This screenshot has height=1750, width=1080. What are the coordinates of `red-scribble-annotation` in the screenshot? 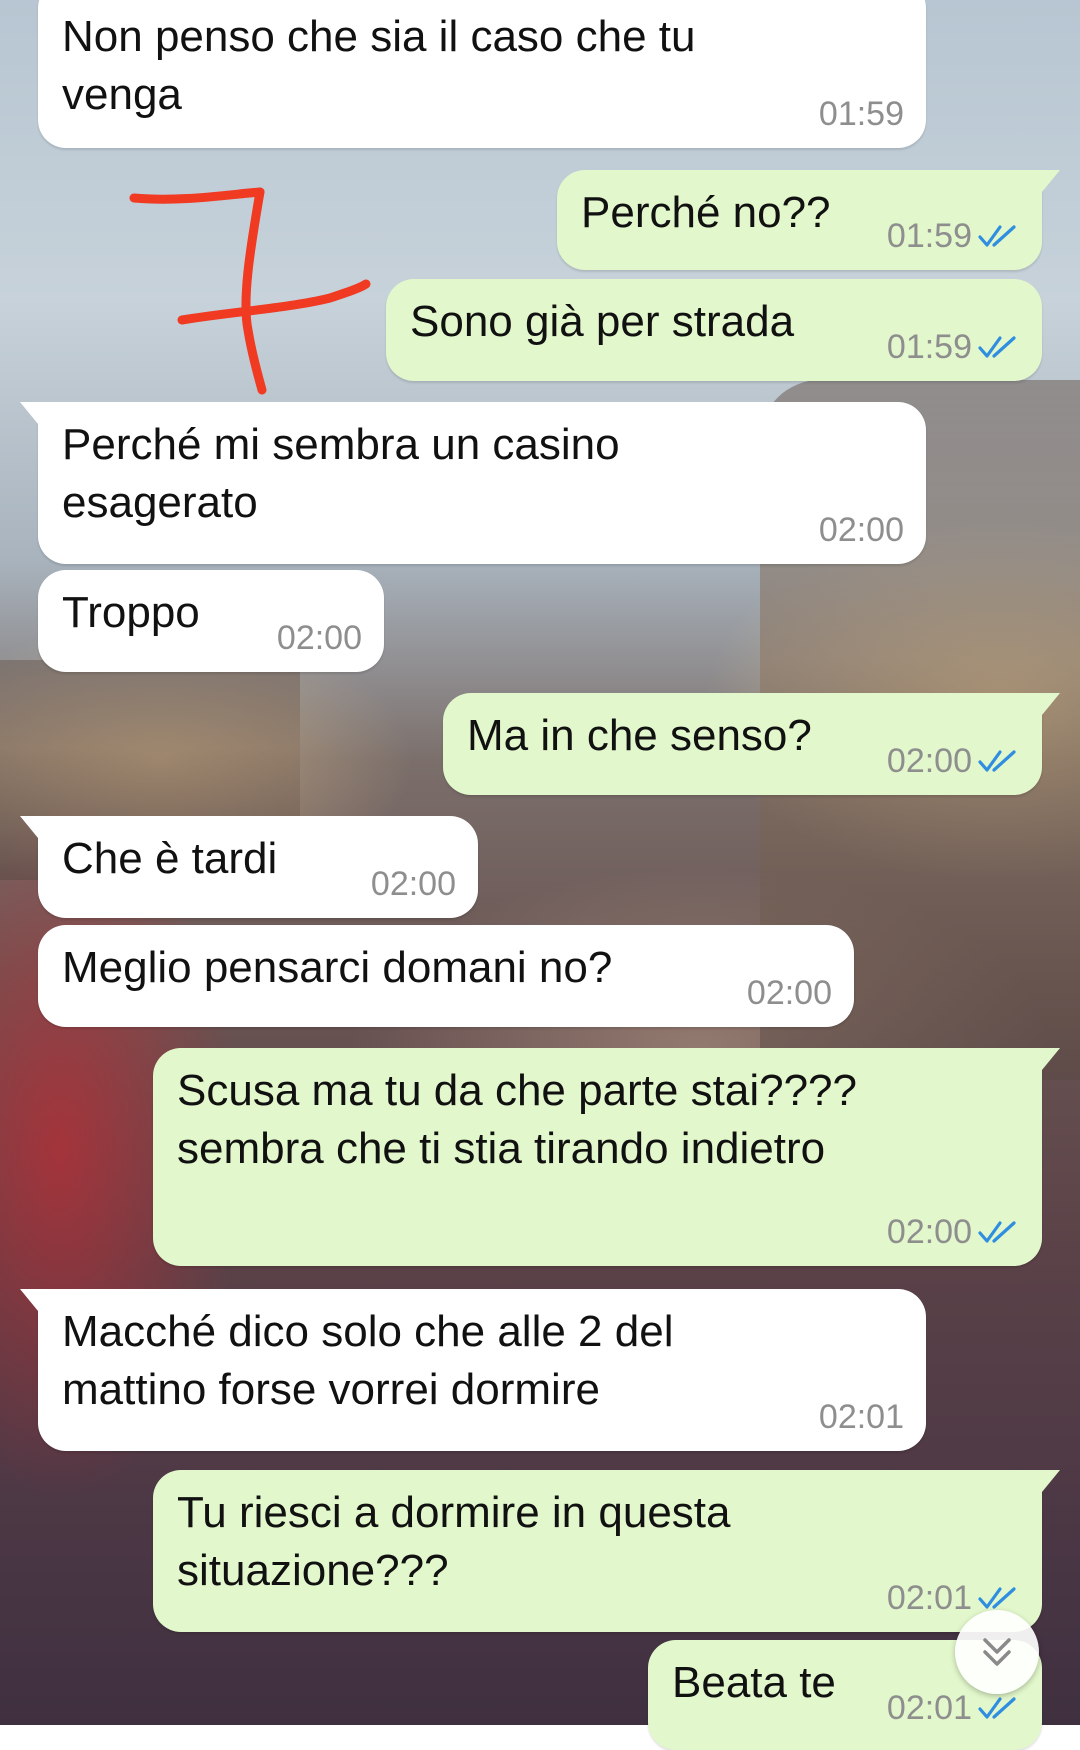 It's located at (250, 291).